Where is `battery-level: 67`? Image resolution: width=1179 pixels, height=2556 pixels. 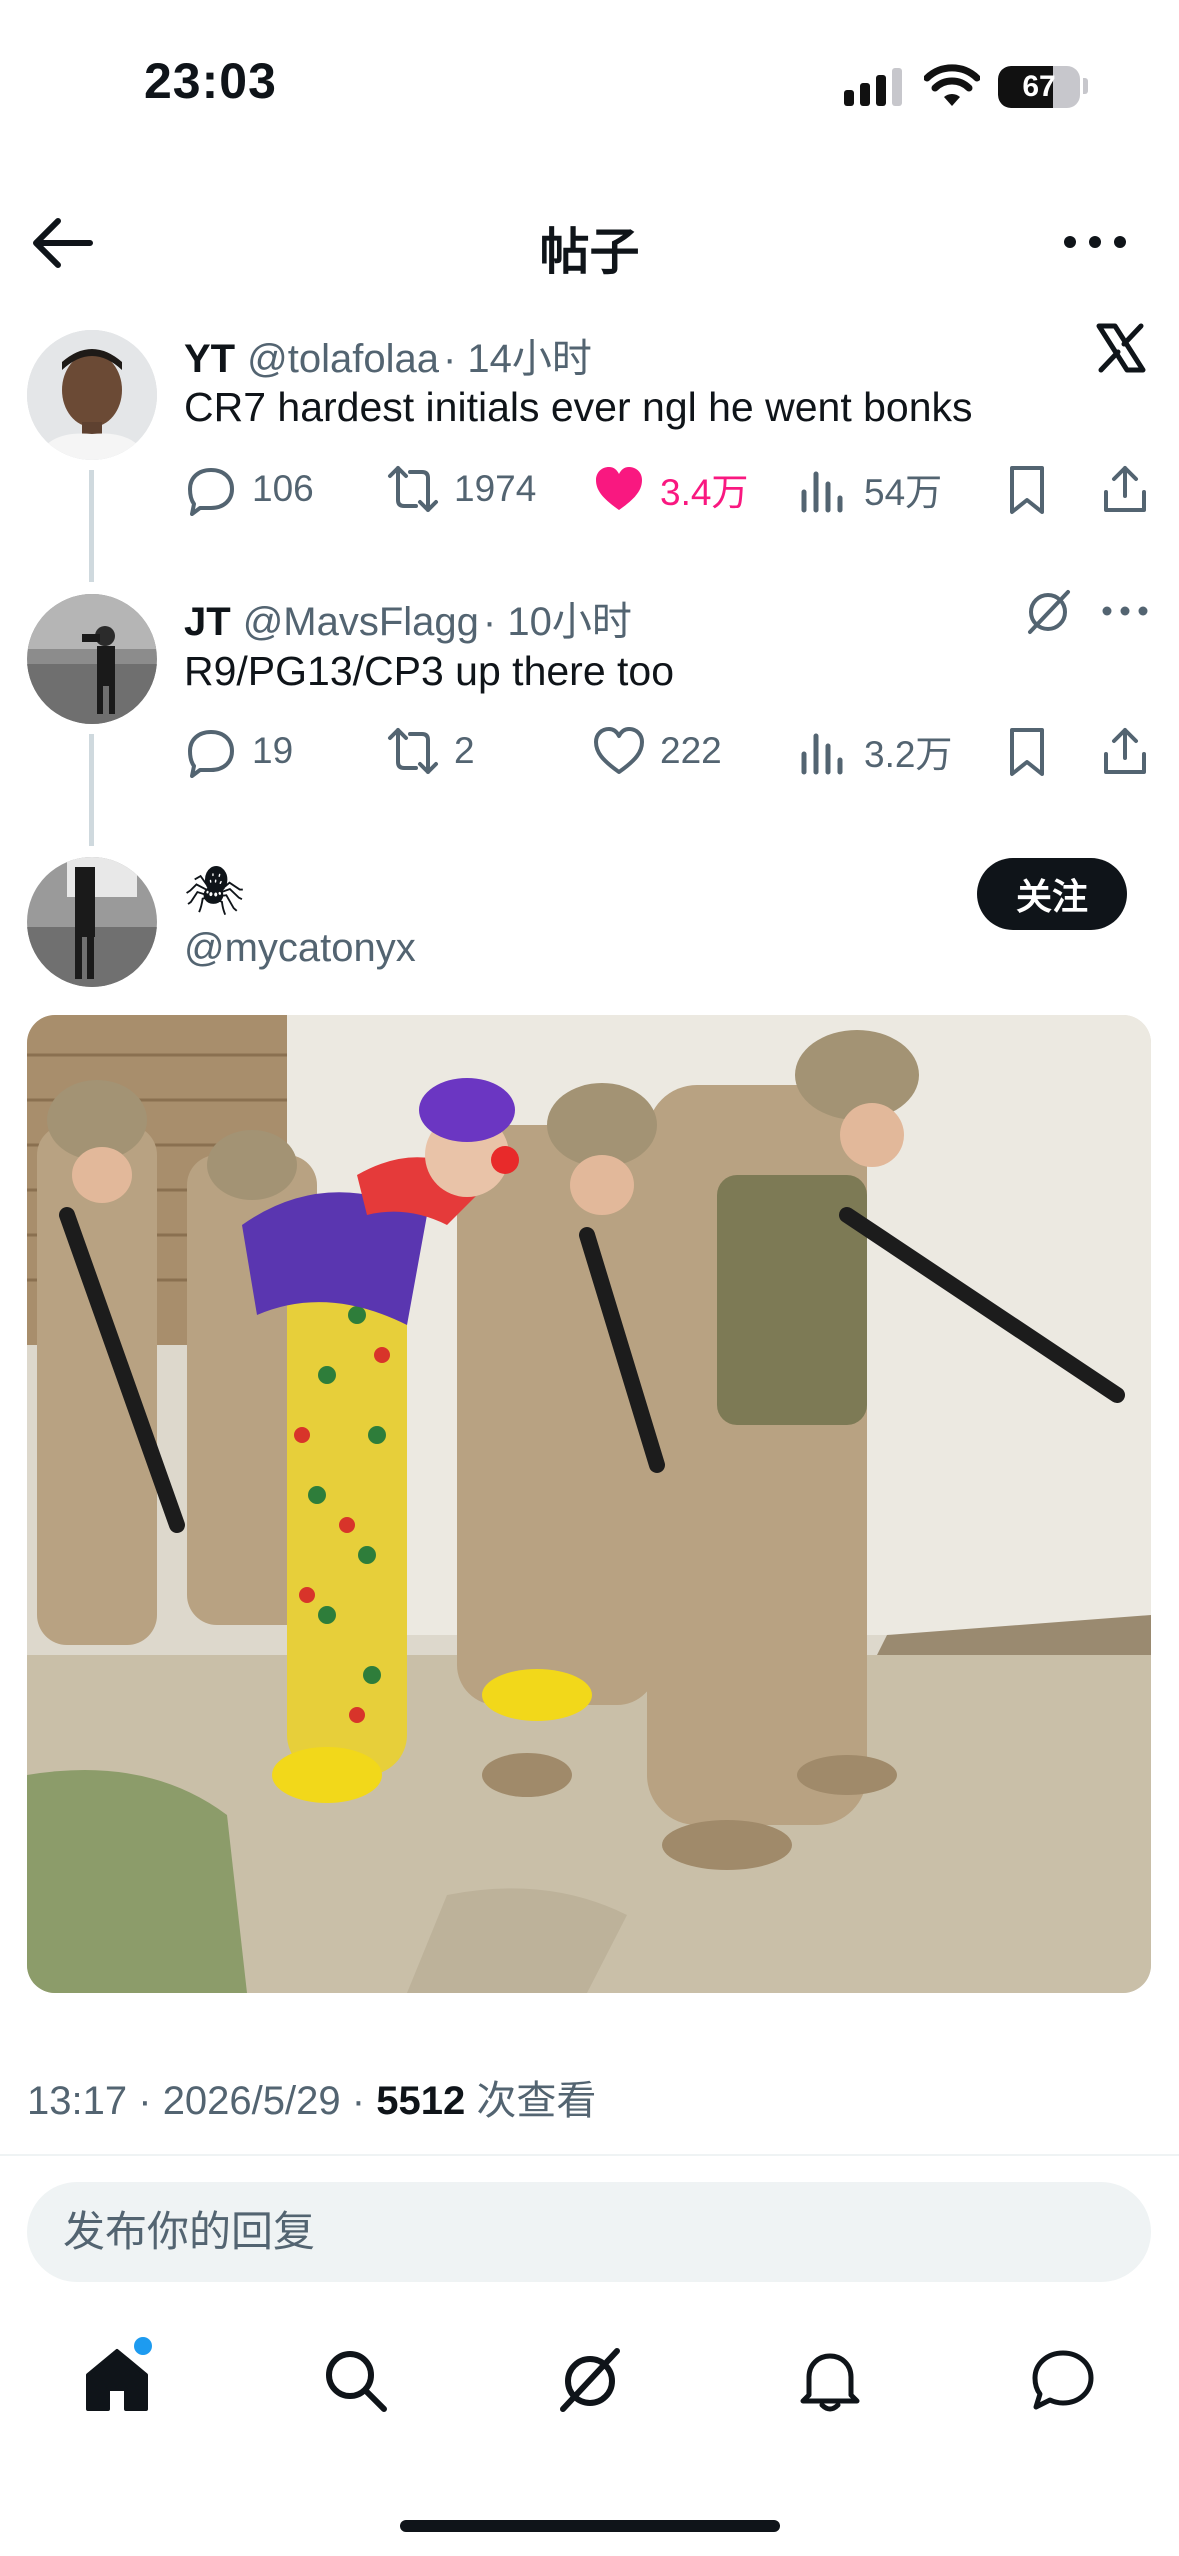
battery-level: 67 is located at coordinates (1039, 86).